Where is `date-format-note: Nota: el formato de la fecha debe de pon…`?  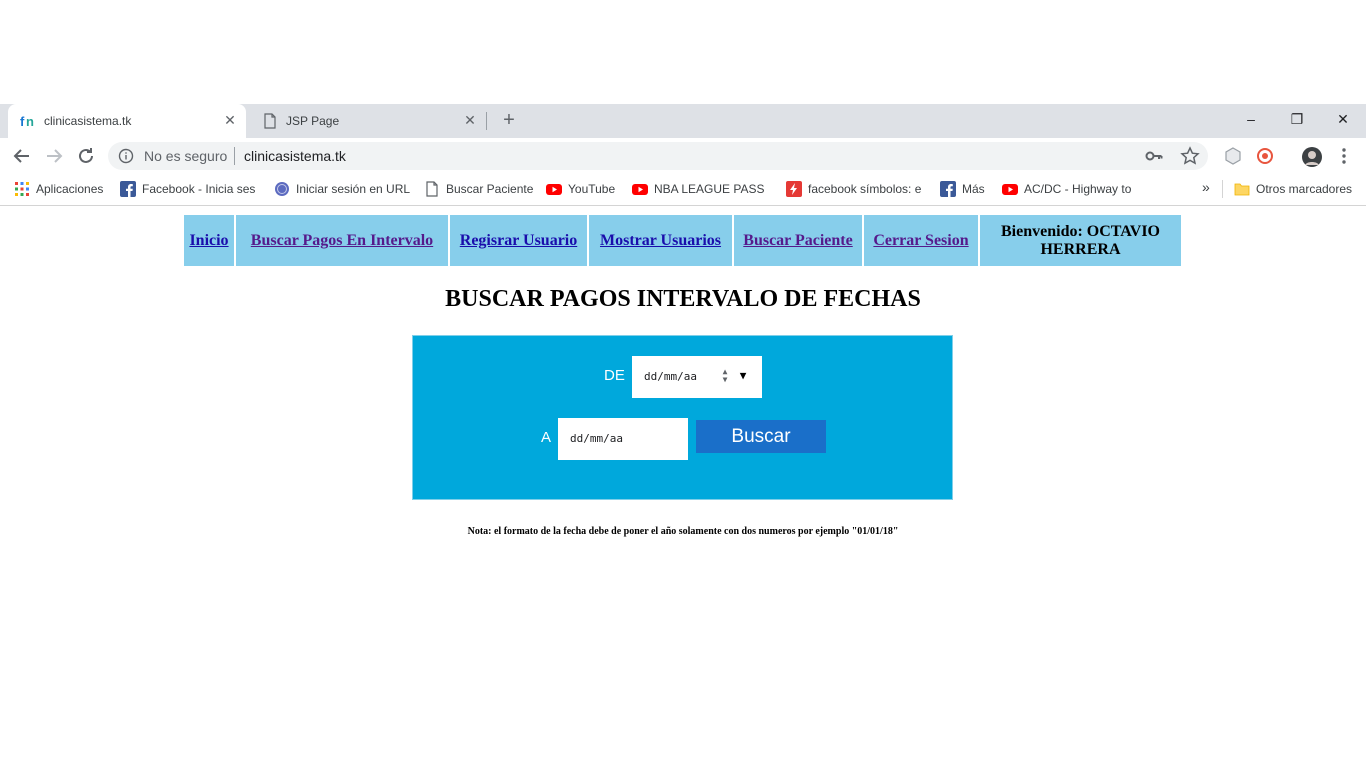 date-format-note: Nota: el formato de la fecha debe de pon… is located at coordinates (683, 531).